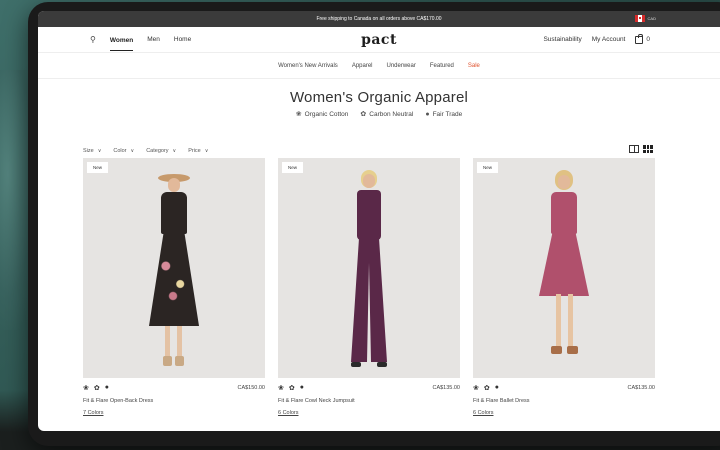  I want to click on subnav-apparel: Apparel, so click(362, 66).